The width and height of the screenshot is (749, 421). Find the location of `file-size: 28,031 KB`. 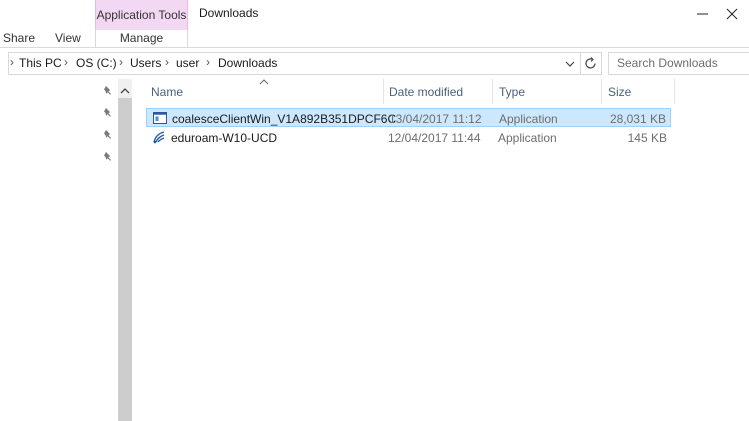

file-size: 28,031 KB is located at coordinates (637, 119).